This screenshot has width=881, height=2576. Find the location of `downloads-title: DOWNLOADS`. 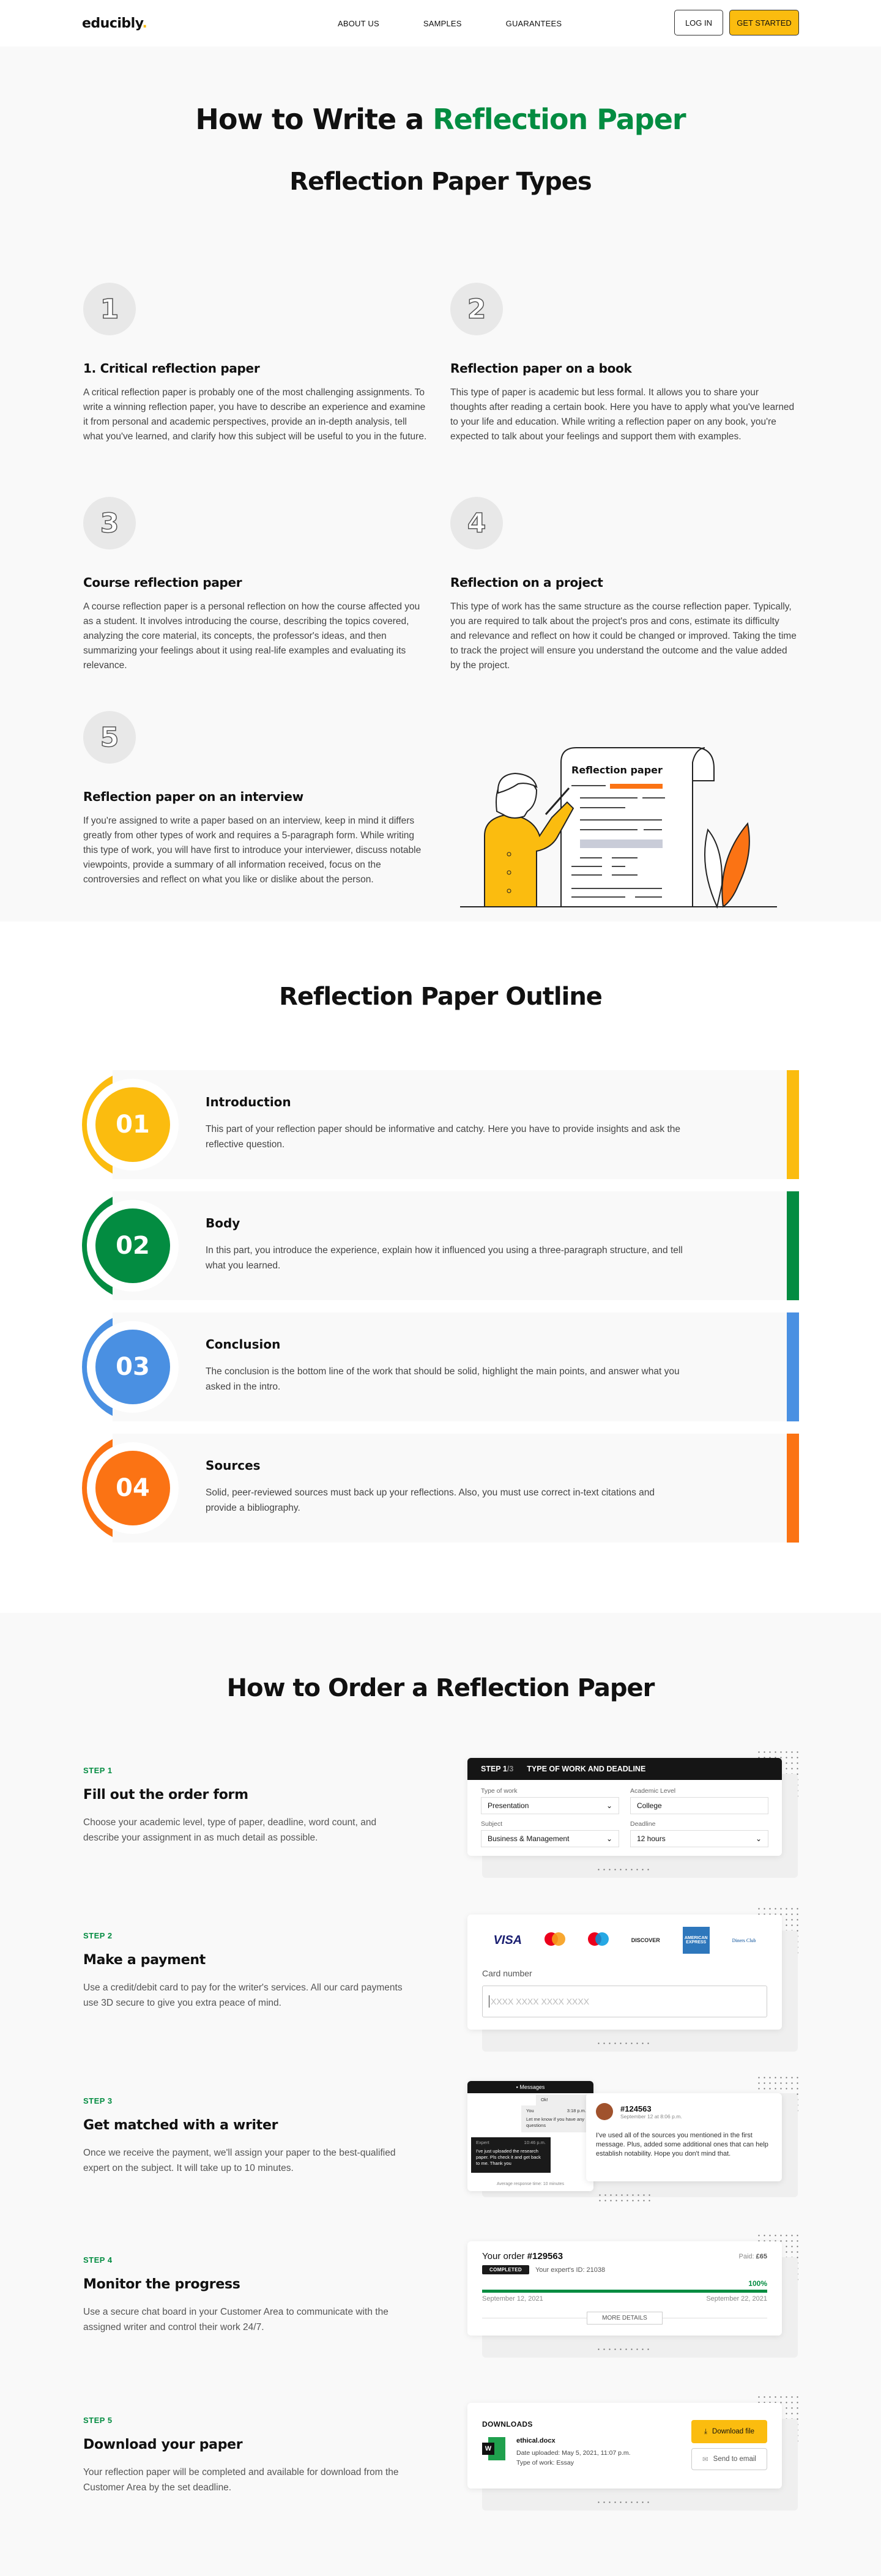

downloads-title: DOWNLOADS is located at coordinates (507, 2424).